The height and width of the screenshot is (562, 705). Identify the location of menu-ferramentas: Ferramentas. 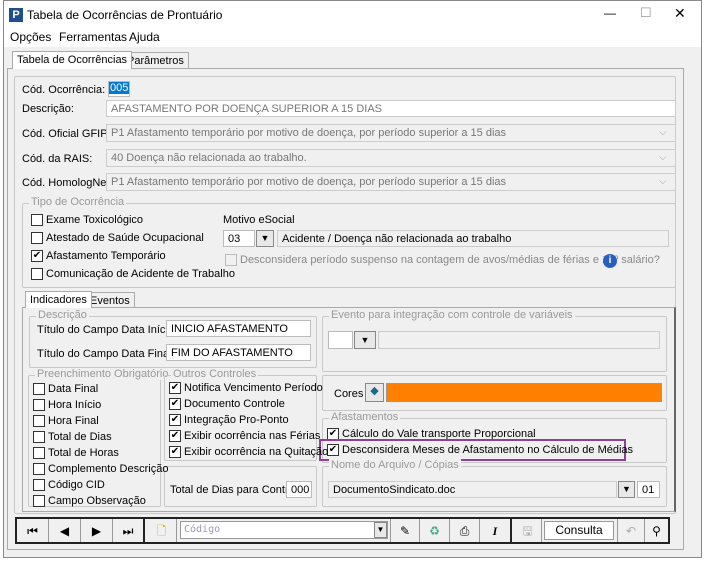
(93, 37).